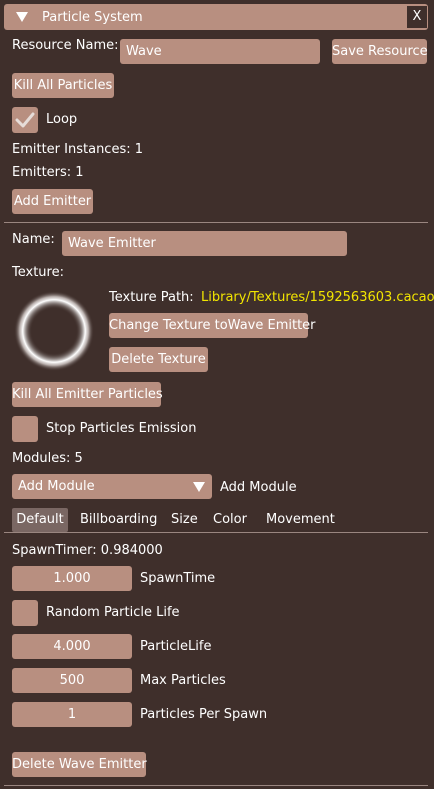 The image size is (434, 789). Describe the element at coordinates (212, 325) in the screenshot. I see `change-texture-button: Change Texture toWave Emitter` at that location.